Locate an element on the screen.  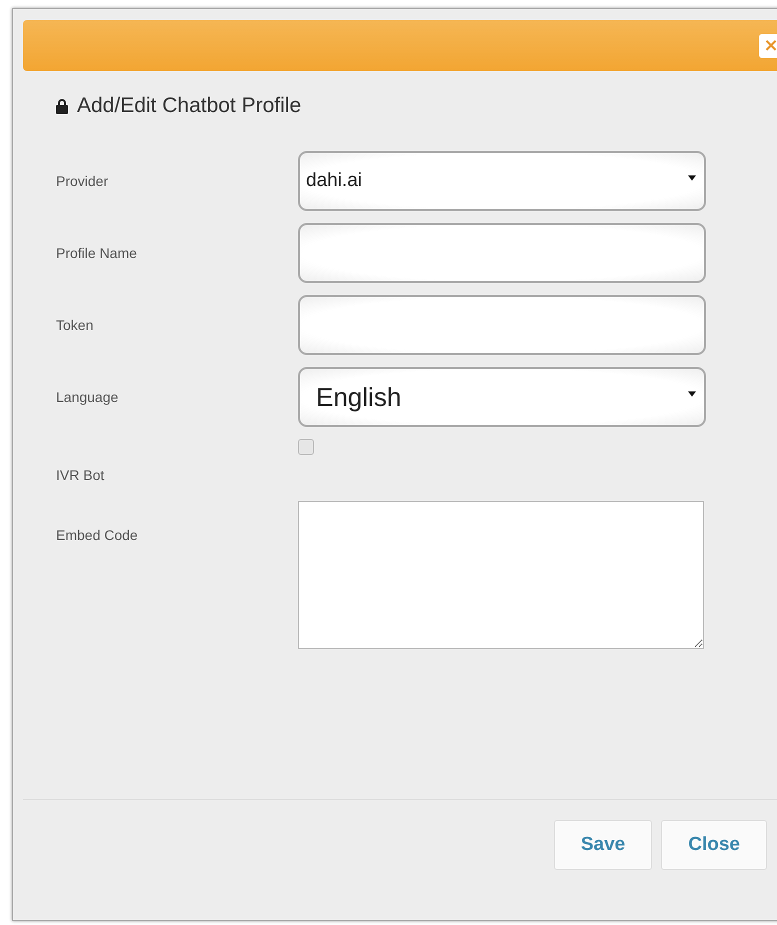
save-button: Save is located at coordinates (603, 845).